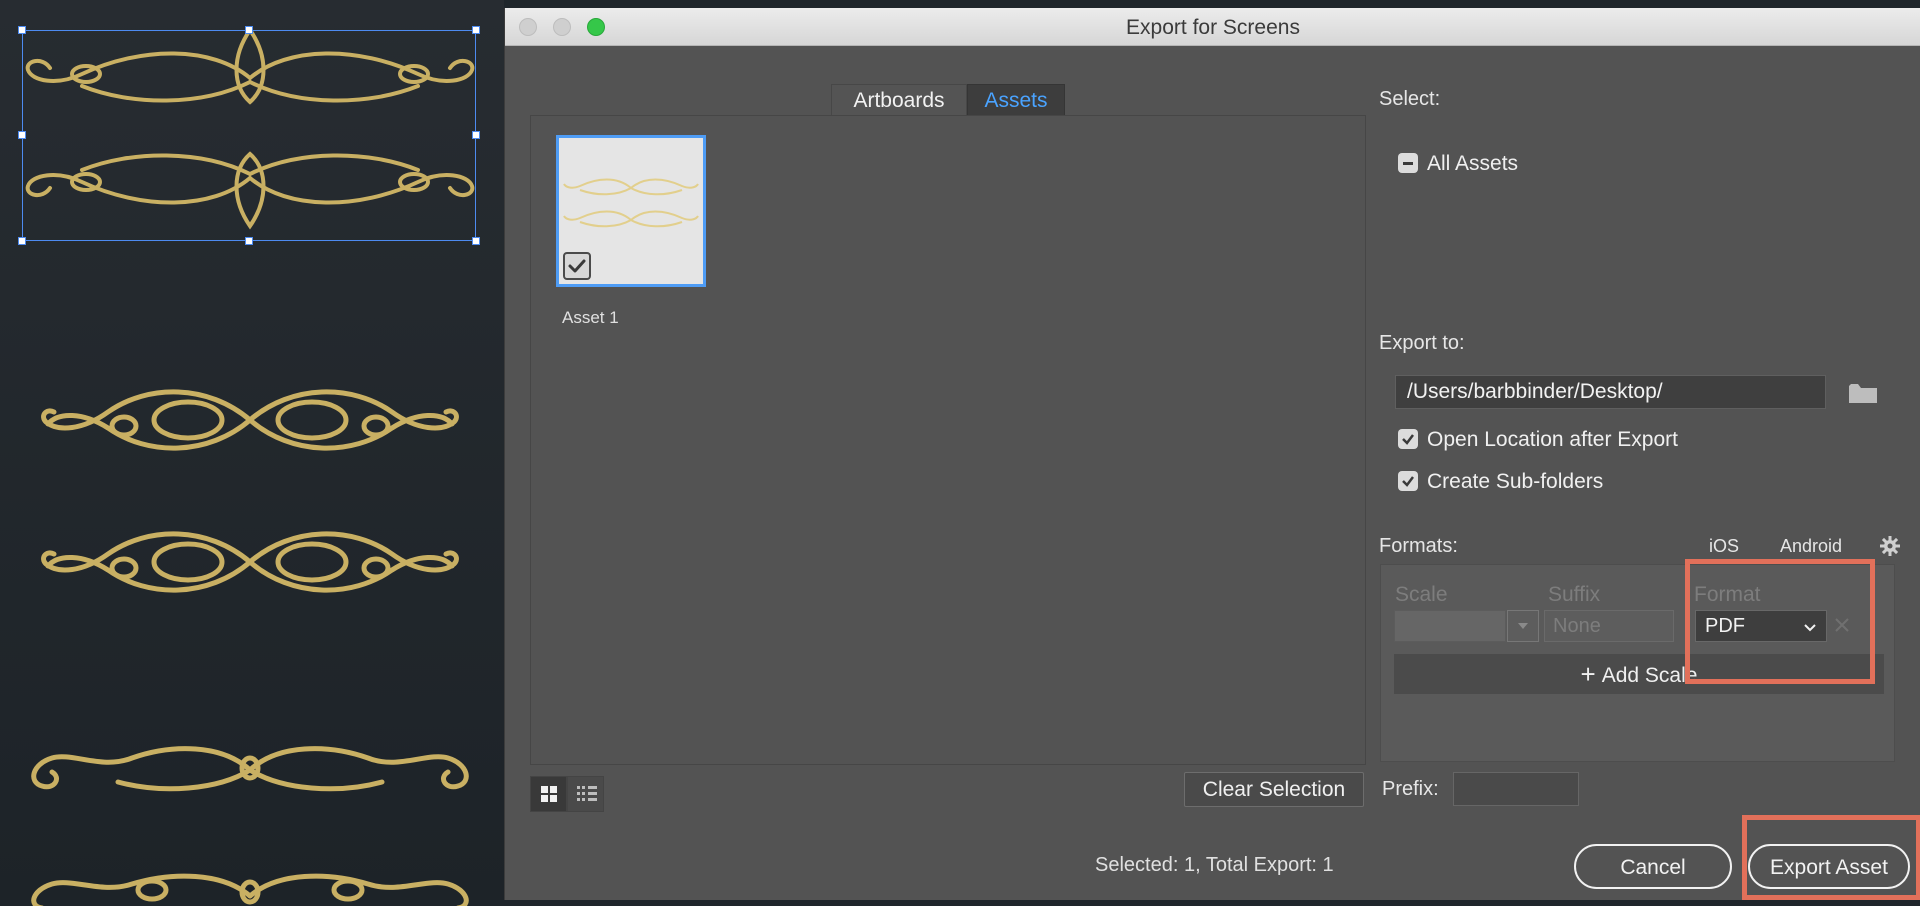 The image size is (1920, 906). What do you see at coordinates (1780, 621) in the screenshot?
I see `format-highlight-box` at bounding box center [1780, 621].